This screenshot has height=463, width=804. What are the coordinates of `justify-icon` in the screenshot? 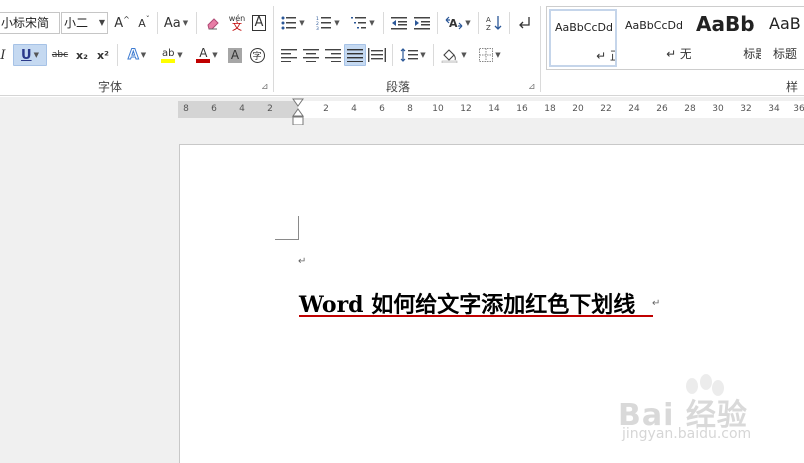 It's located at (355, 55).